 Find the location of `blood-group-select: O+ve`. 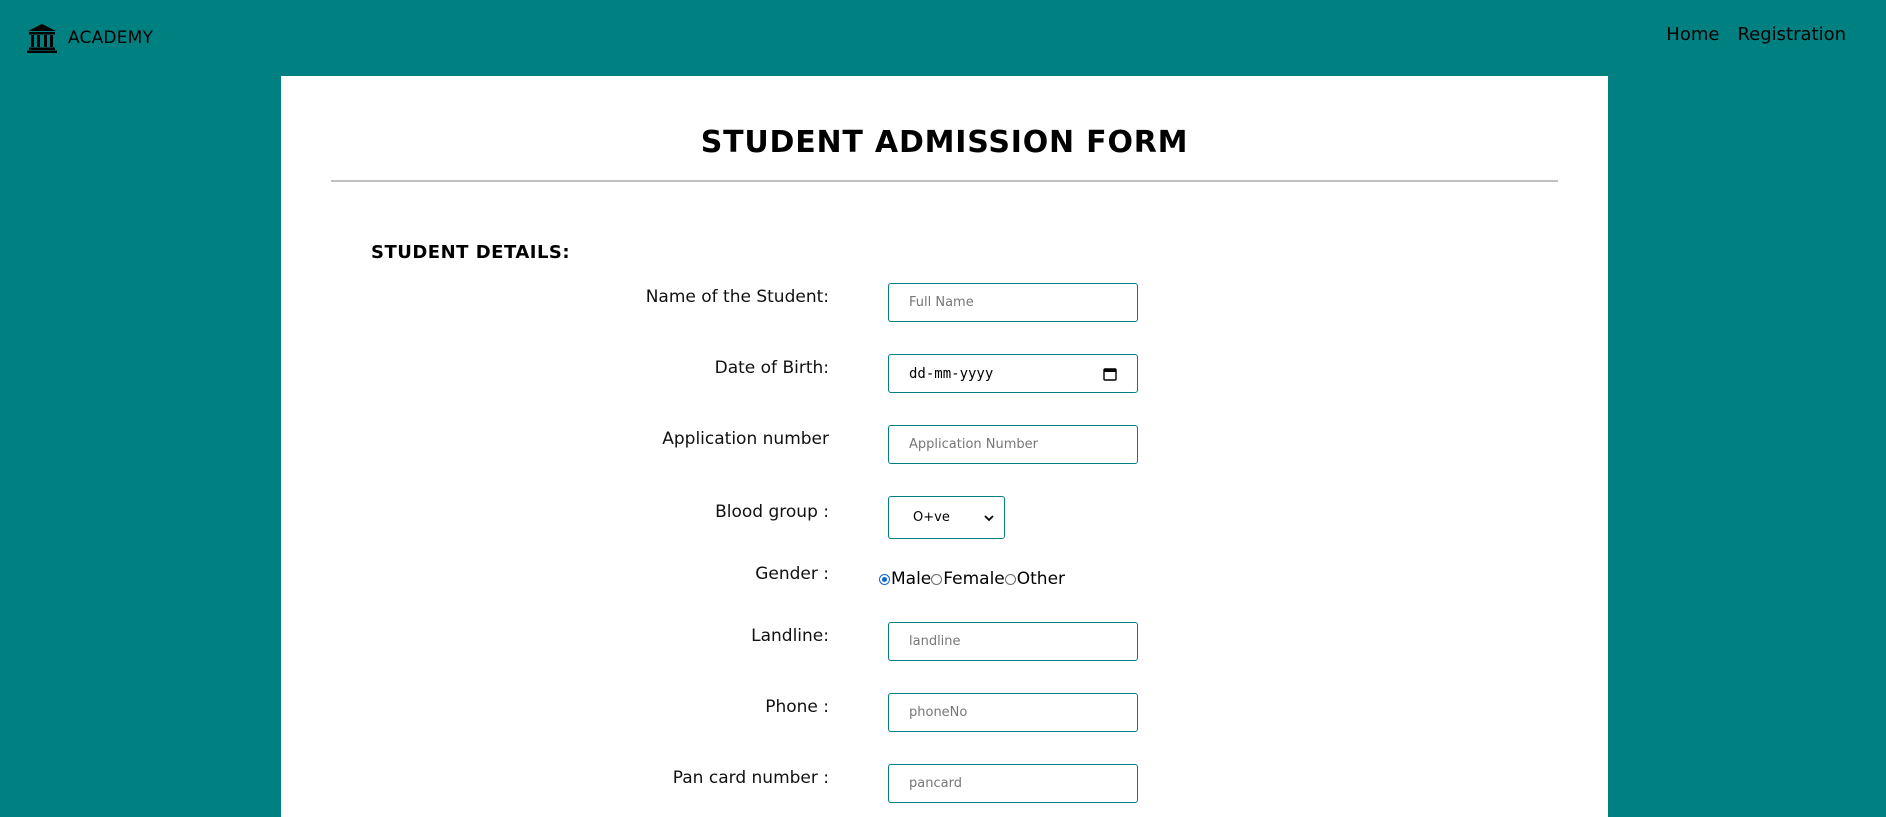

blood-group-select: O+ve is located at coordinates (946, 517).